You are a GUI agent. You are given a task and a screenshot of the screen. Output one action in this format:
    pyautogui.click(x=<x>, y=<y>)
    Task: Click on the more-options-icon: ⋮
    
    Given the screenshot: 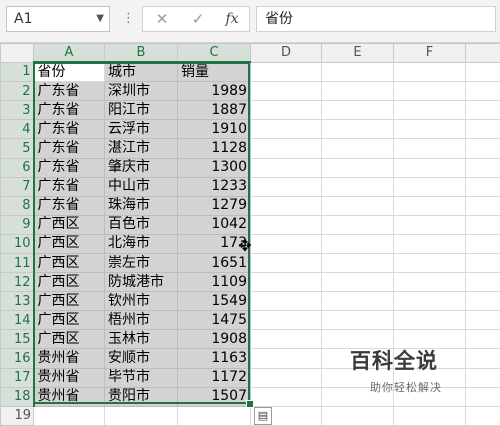 What is the action you would take?
    pyautogui.click(x=128, y=19)
    